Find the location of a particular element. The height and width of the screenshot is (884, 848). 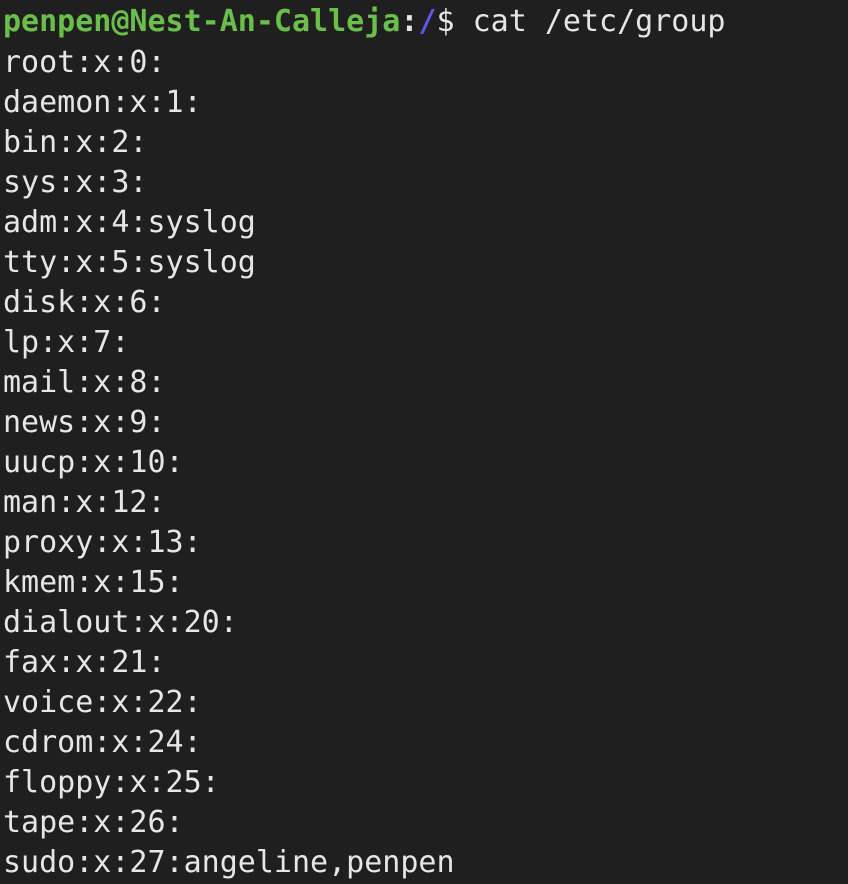

prompt-cwd: / is located at coordinates (427, 21).